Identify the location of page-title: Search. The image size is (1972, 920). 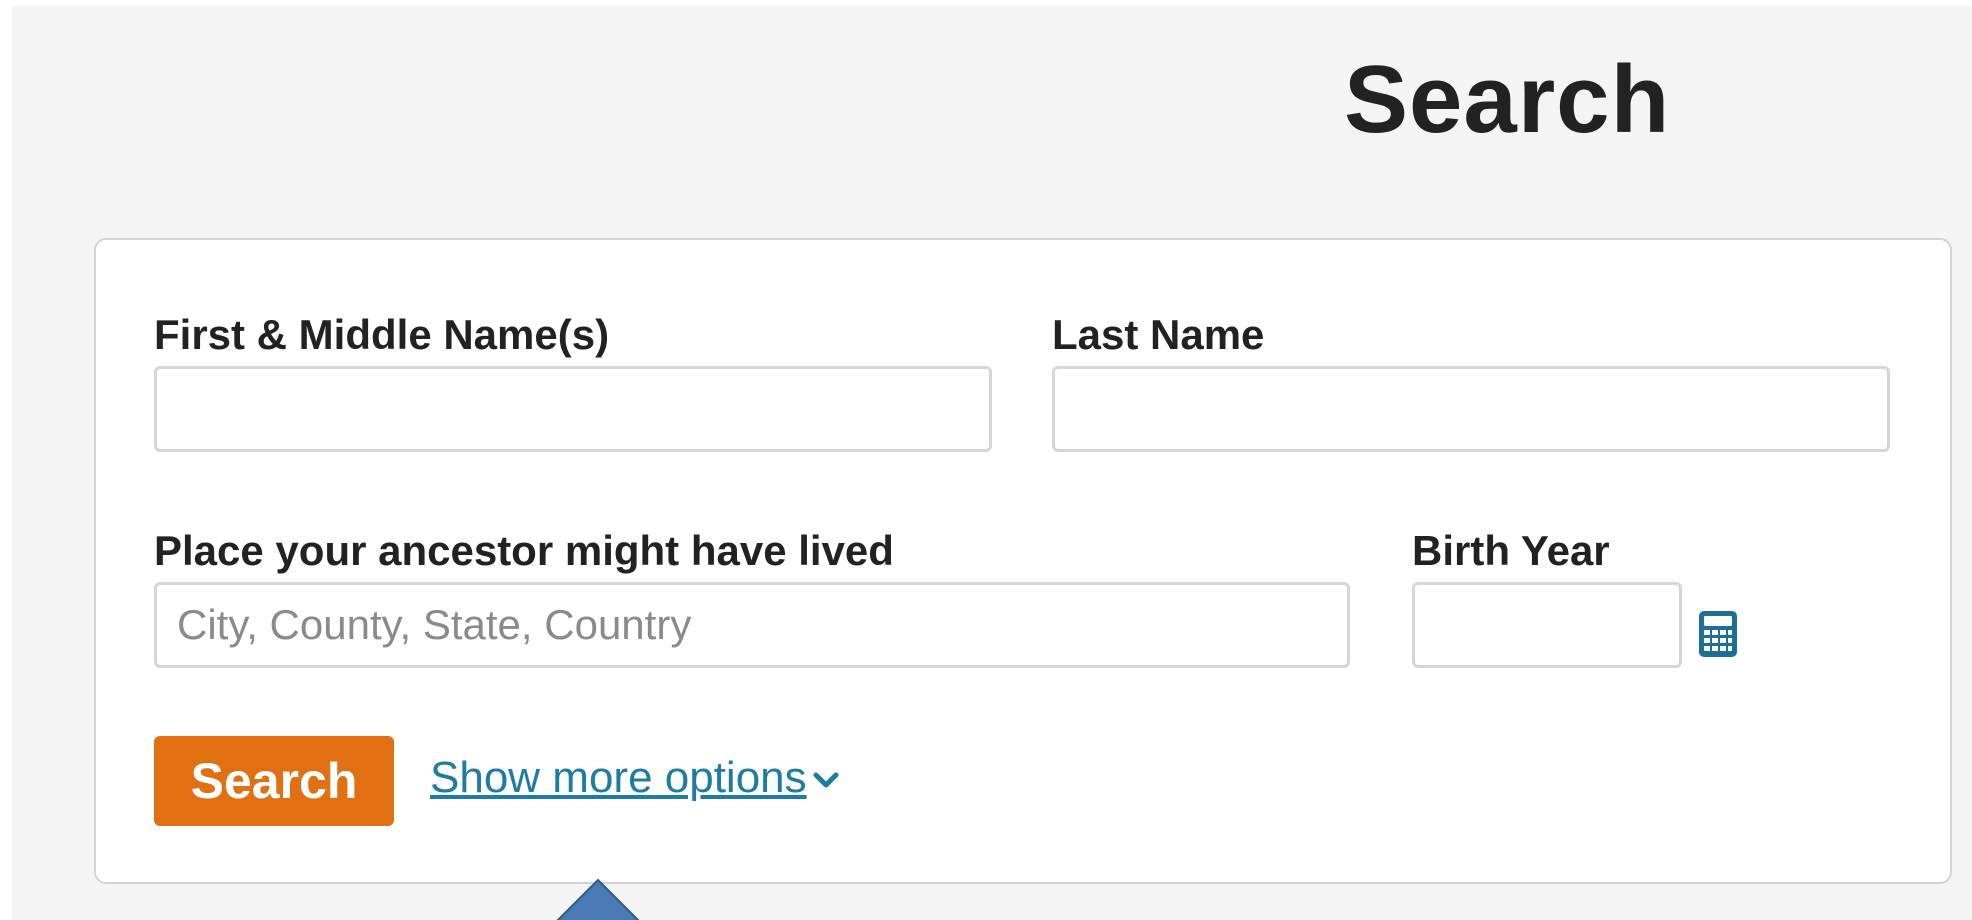
(1507, 99).